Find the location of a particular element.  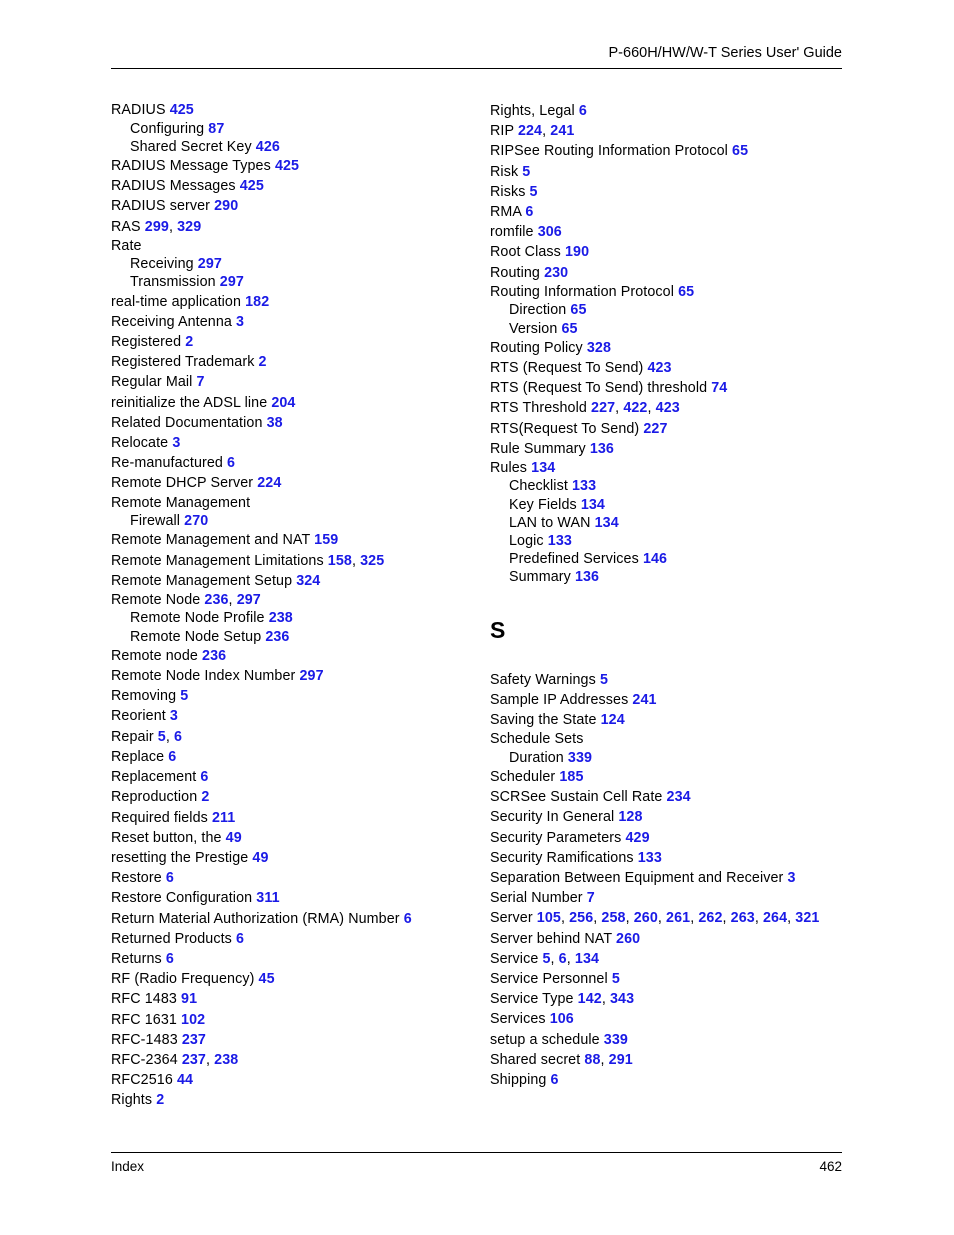

index-page-number: 264 is located at coordinates (775, 918).